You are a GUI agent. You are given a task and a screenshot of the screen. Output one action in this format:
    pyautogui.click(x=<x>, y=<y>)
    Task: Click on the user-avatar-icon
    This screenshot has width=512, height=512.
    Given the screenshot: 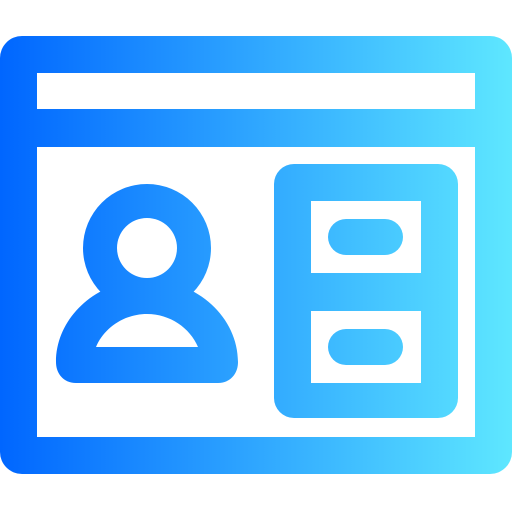 What is the action you would take?
    pyautogui.click(x=147, y=283)
    